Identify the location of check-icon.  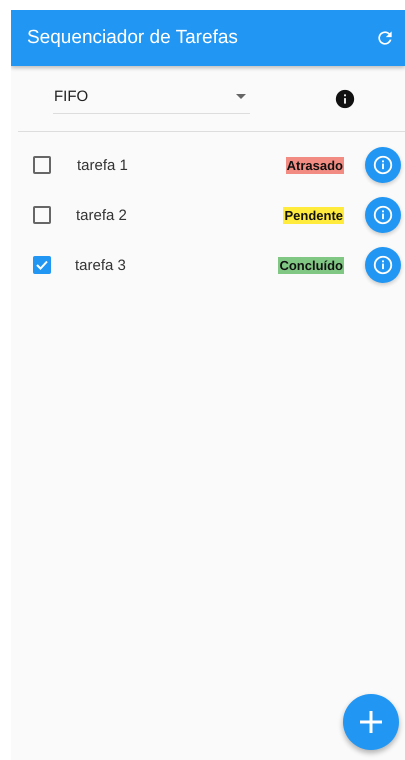
(42, 265).